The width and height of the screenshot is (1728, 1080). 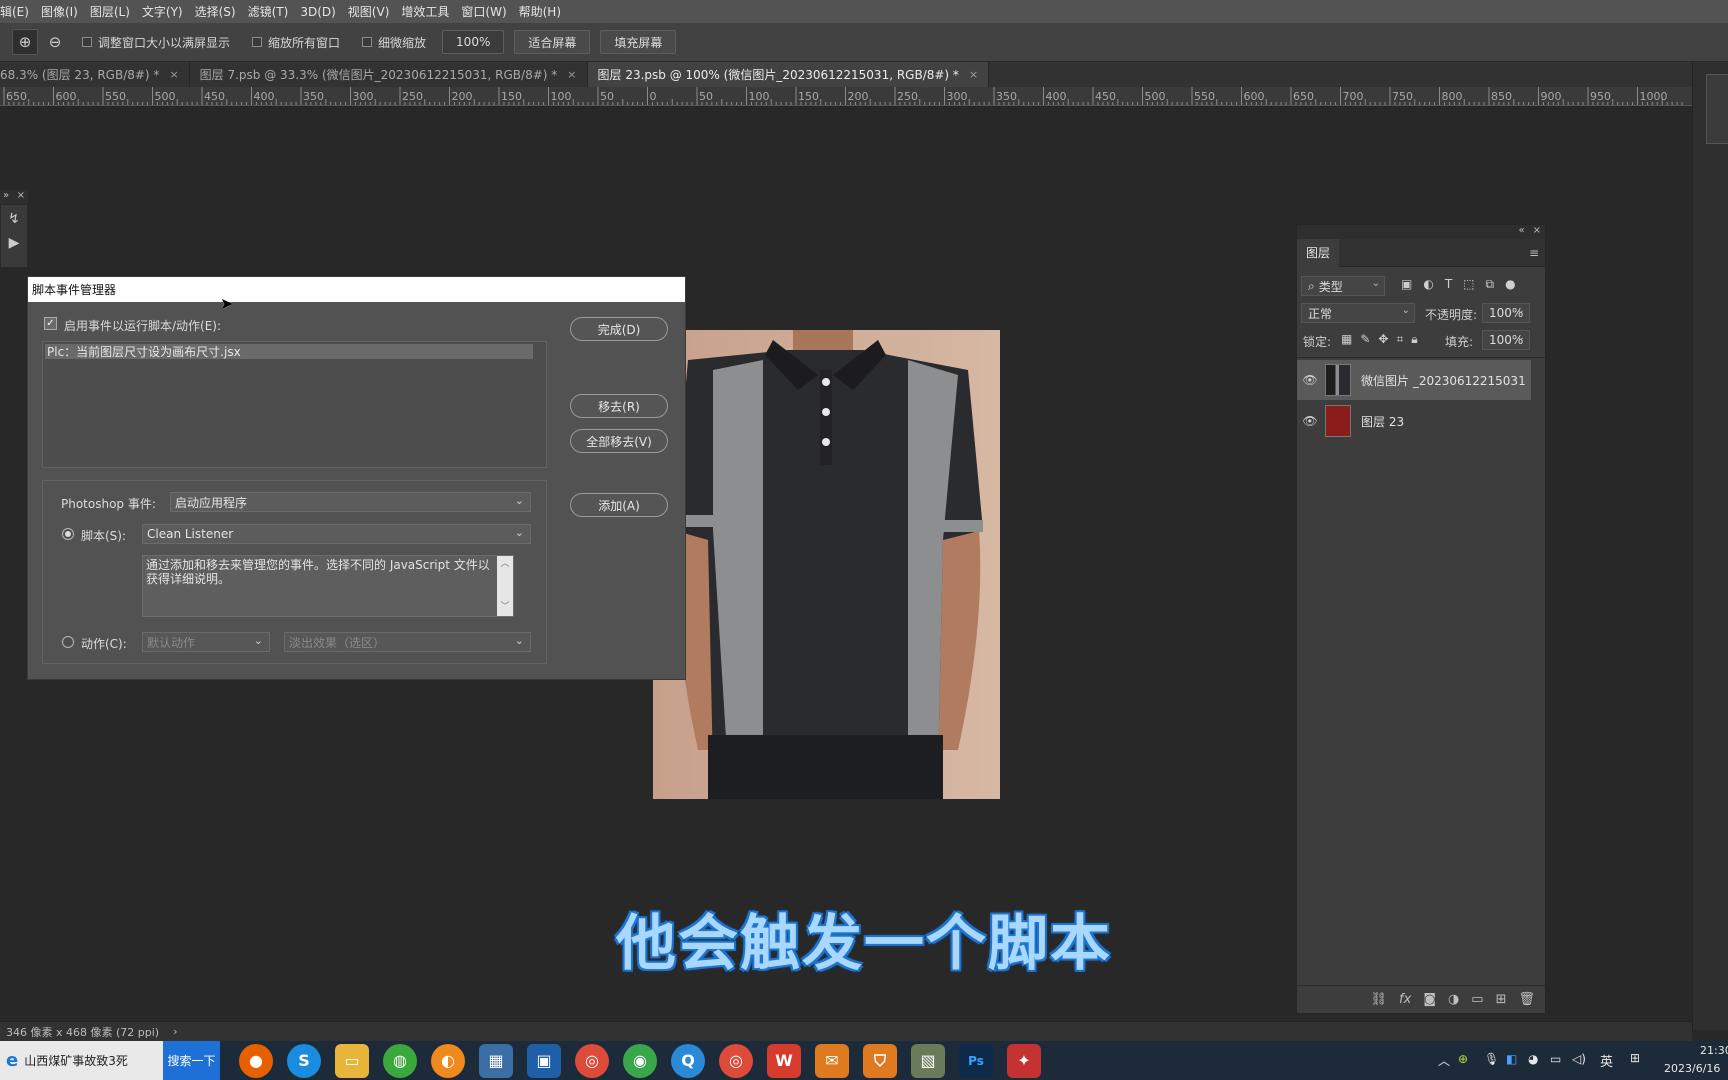 I want to click on menu-item: 选择(S), so click(x=215, y=11).